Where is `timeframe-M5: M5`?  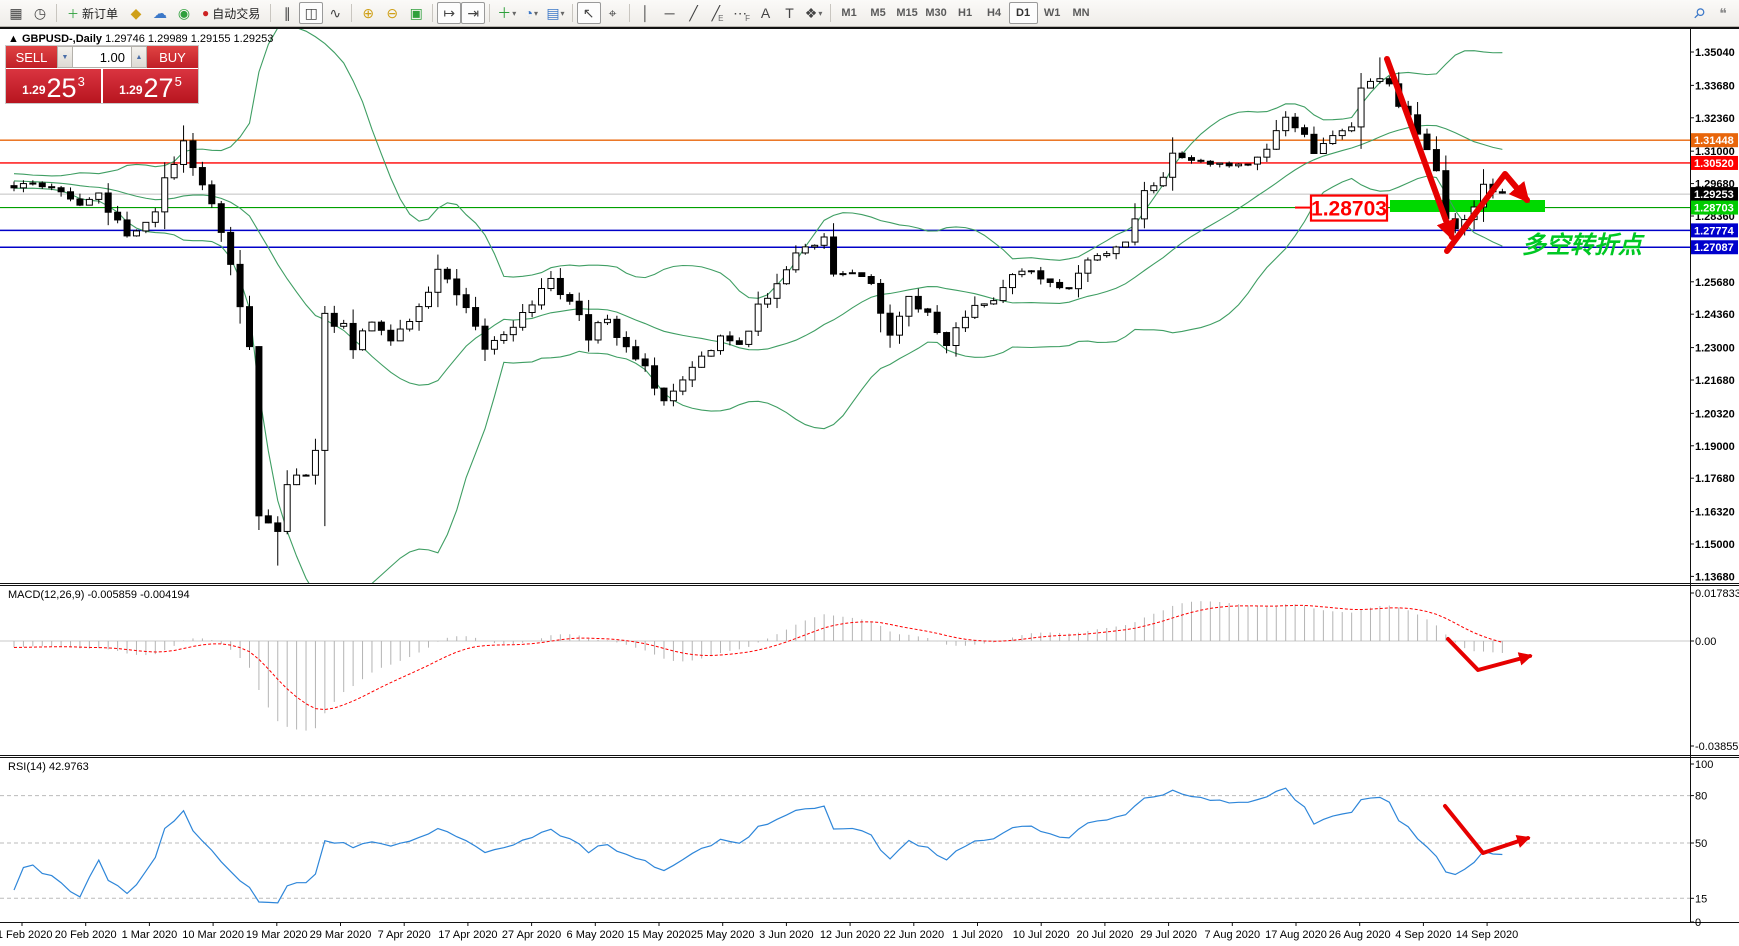
timeframe-M5: M5 is located at coordinates (878, 13).